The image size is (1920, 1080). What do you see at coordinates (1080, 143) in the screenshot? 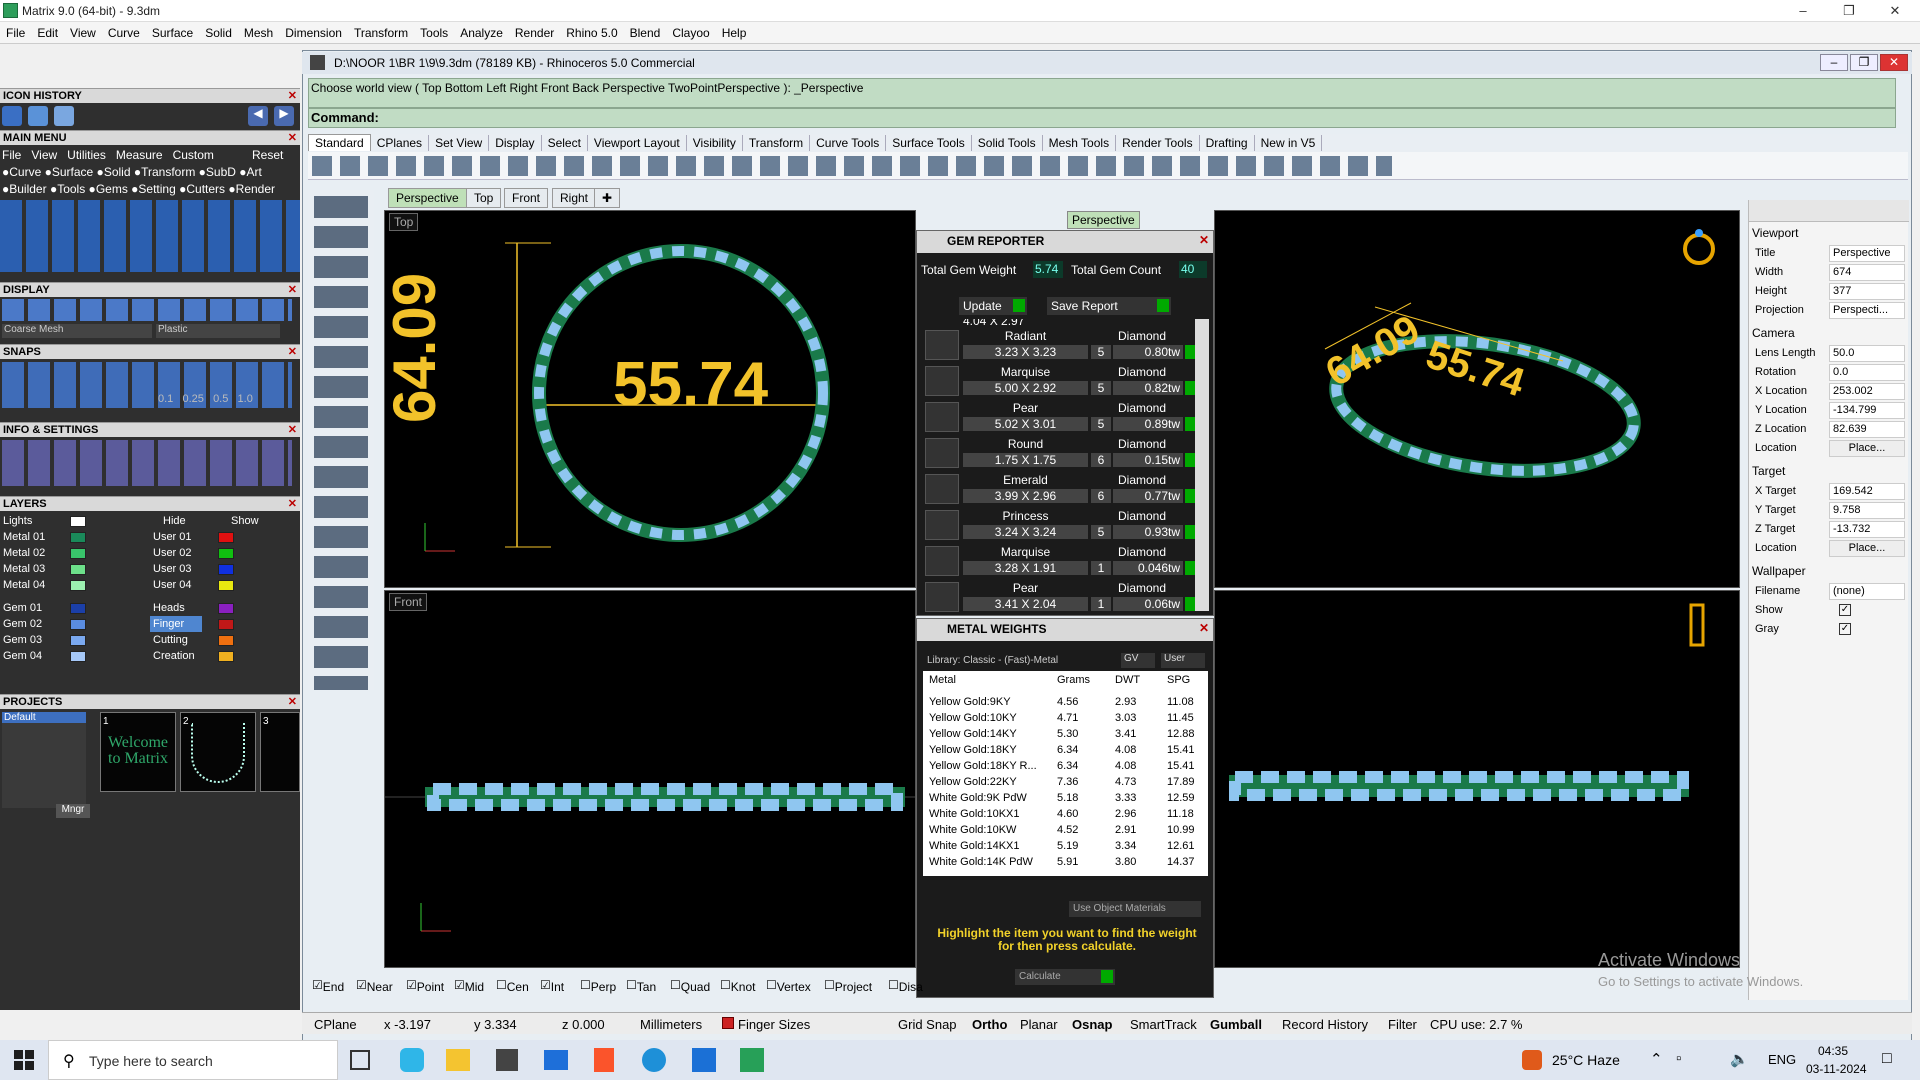
I see `tab-mesh-tools: Mesh Tools` at bounding box center [1080, 143].